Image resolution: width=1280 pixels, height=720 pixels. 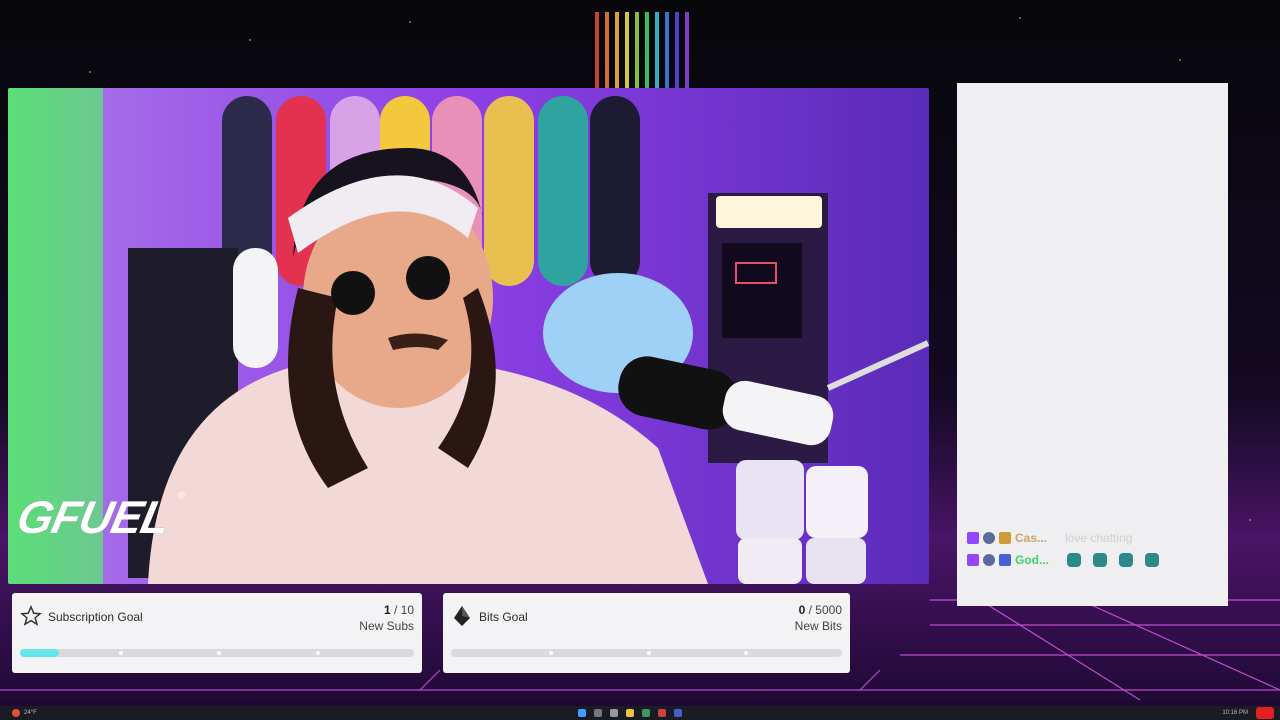 What do you see at coordinates (30, 713) in the screenshot?
I see `weather-text: 24°F` at bounding box center [30, 713].